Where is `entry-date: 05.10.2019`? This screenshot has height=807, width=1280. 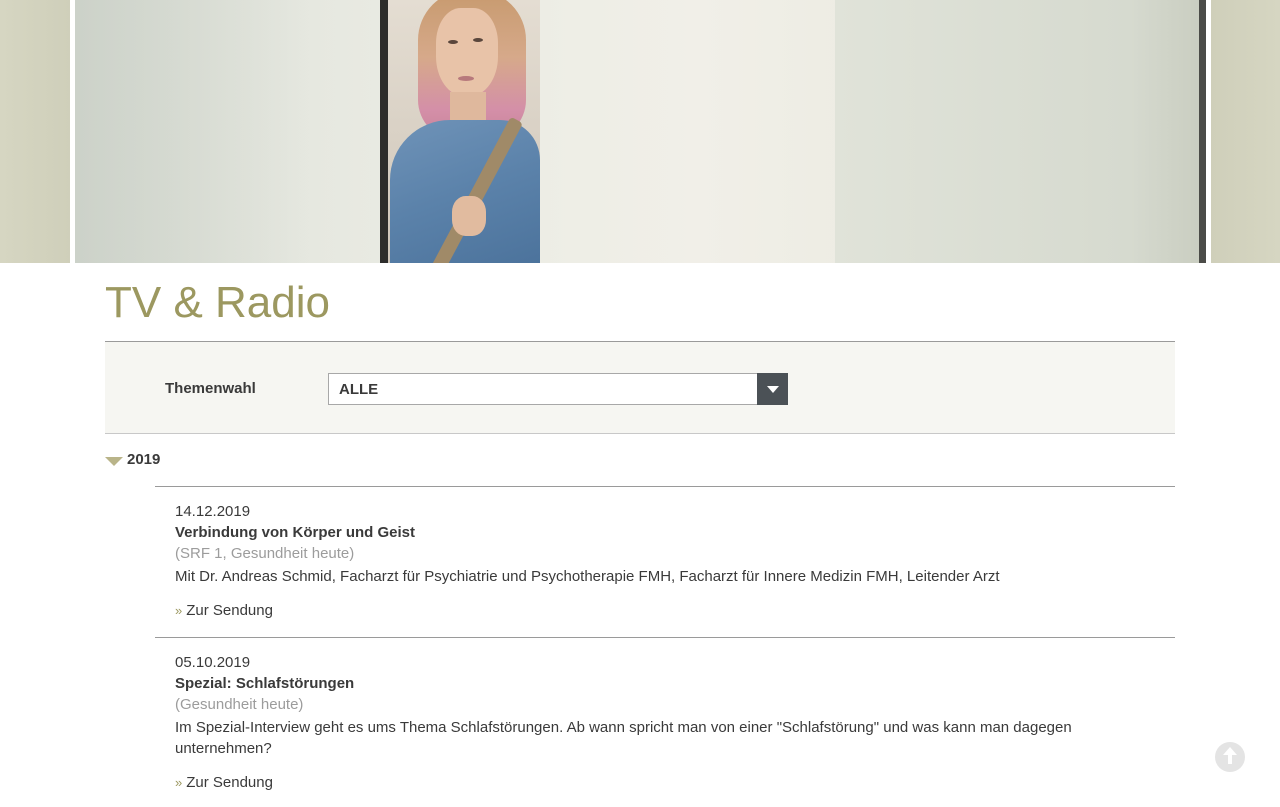
entry-date: 05.10.2019 is located at coordinates (213, 662).